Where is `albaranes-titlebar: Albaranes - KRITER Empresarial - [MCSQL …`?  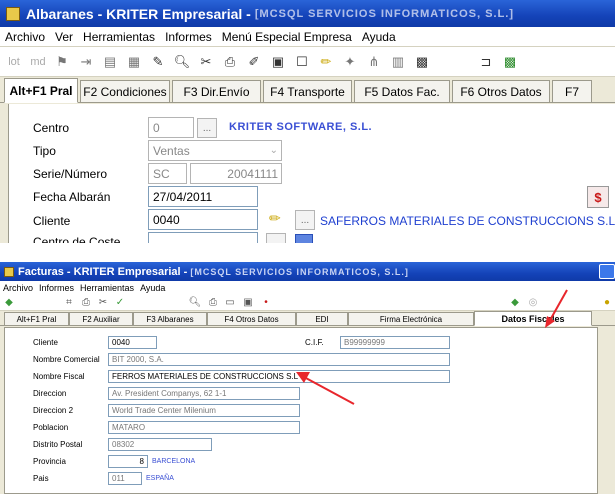
albaranes-titlebar: Albaranes - KRITER Empresarial - [MCSQL … is located at coordinates (307, 13).